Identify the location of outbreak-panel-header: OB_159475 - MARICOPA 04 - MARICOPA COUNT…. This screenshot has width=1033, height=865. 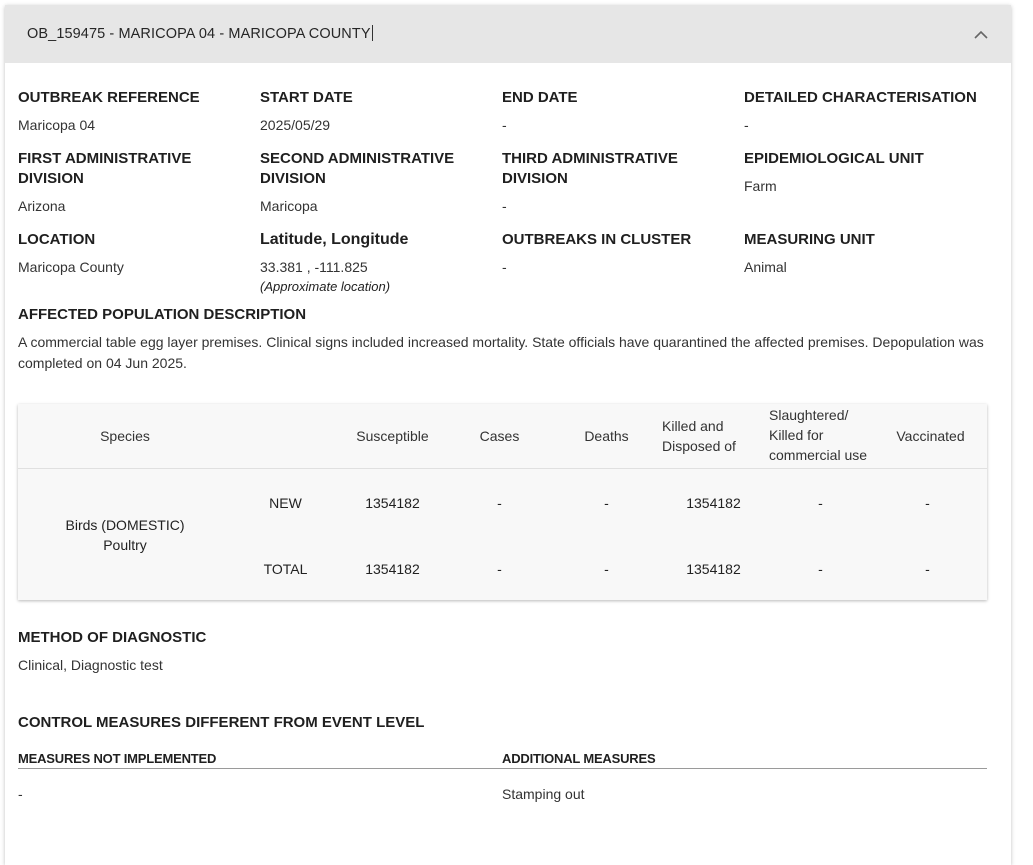
(508, 34).